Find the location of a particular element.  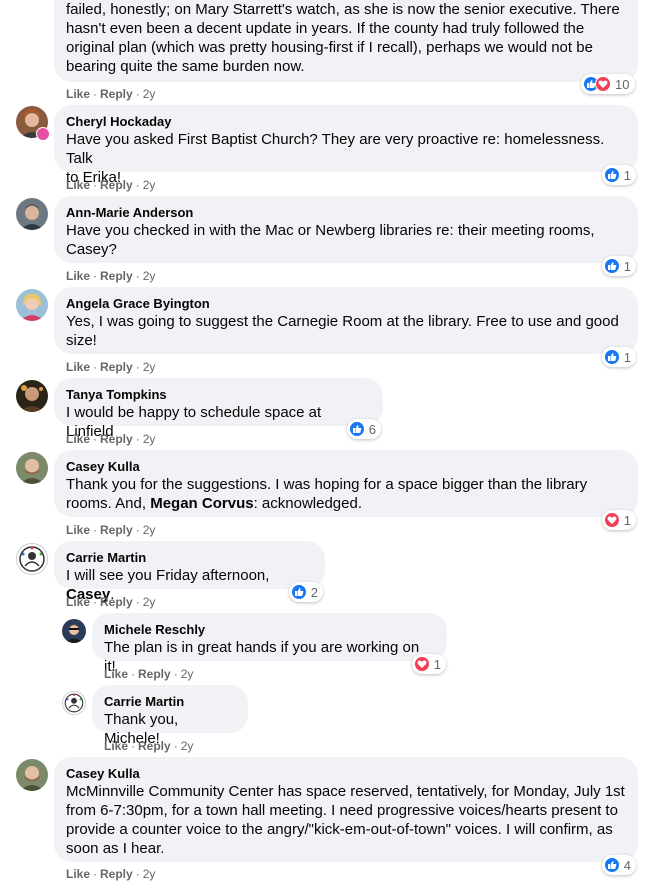

reaction-badge: 2 is located at coordinates (306, 592).